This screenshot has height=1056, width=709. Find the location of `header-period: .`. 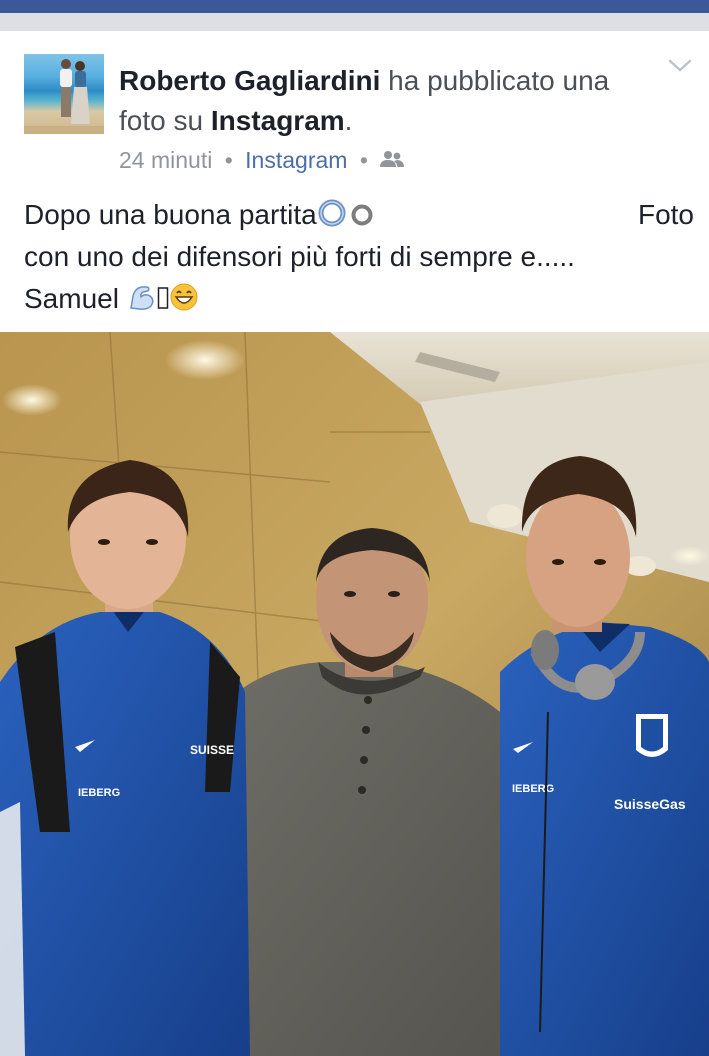

header-period: . is located at coordinates (348, 120).